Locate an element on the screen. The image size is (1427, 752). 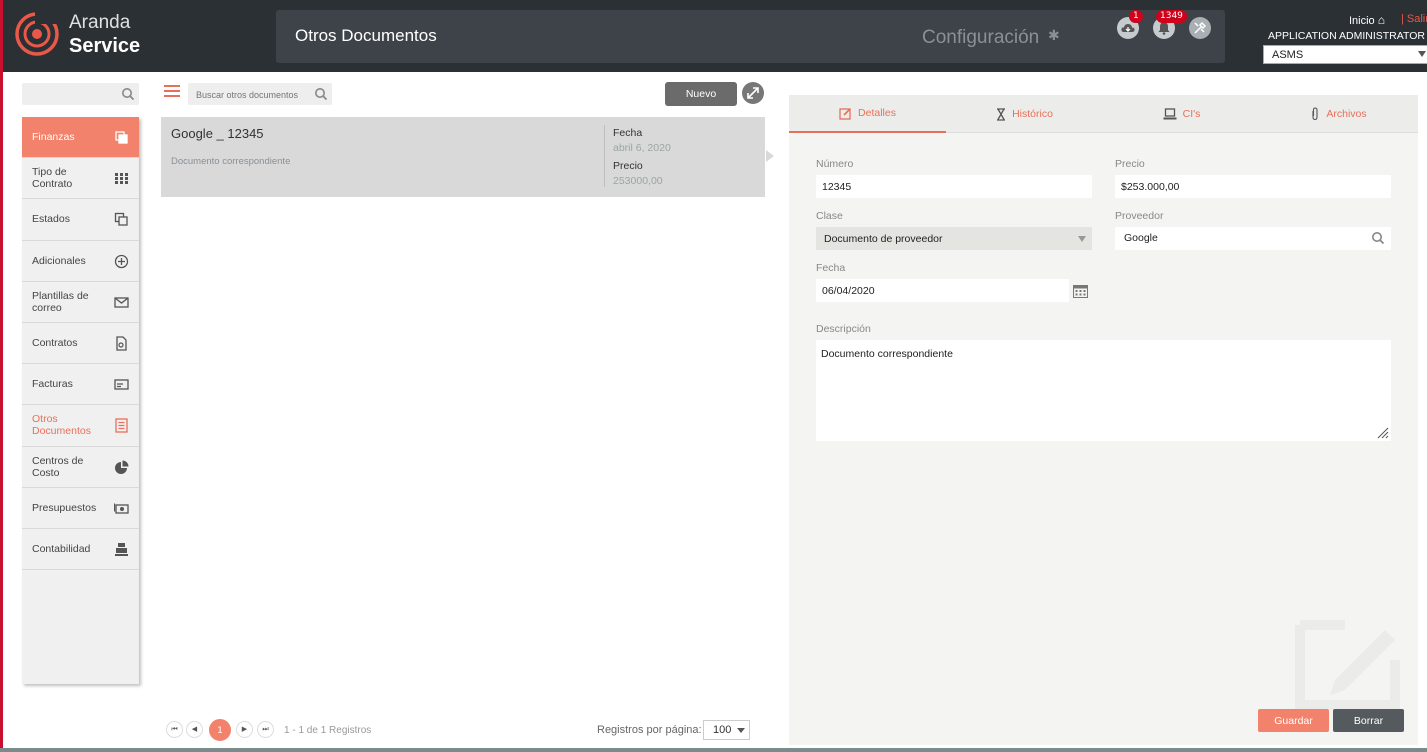
plus-circle-icon is located at coordinates (121, 261).